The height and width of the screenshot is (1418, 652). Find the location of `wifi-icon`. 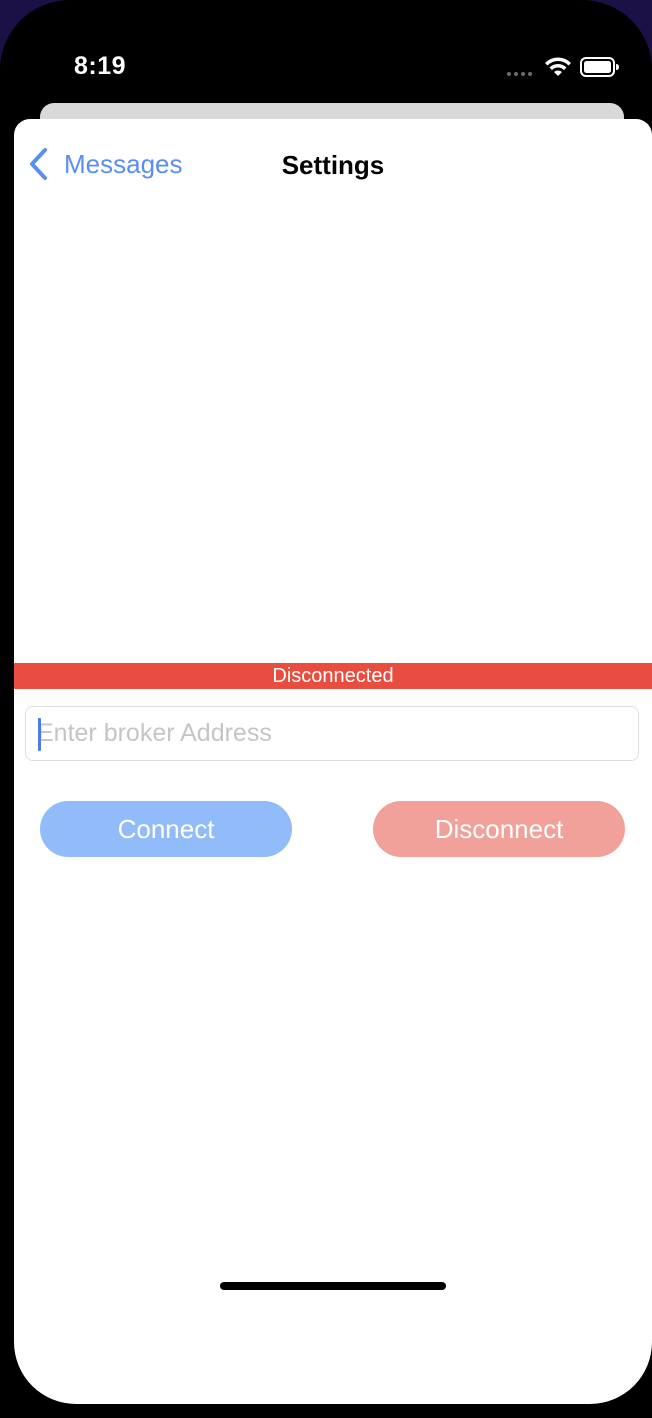

wifi-icon is located at coordinates (558, 66).